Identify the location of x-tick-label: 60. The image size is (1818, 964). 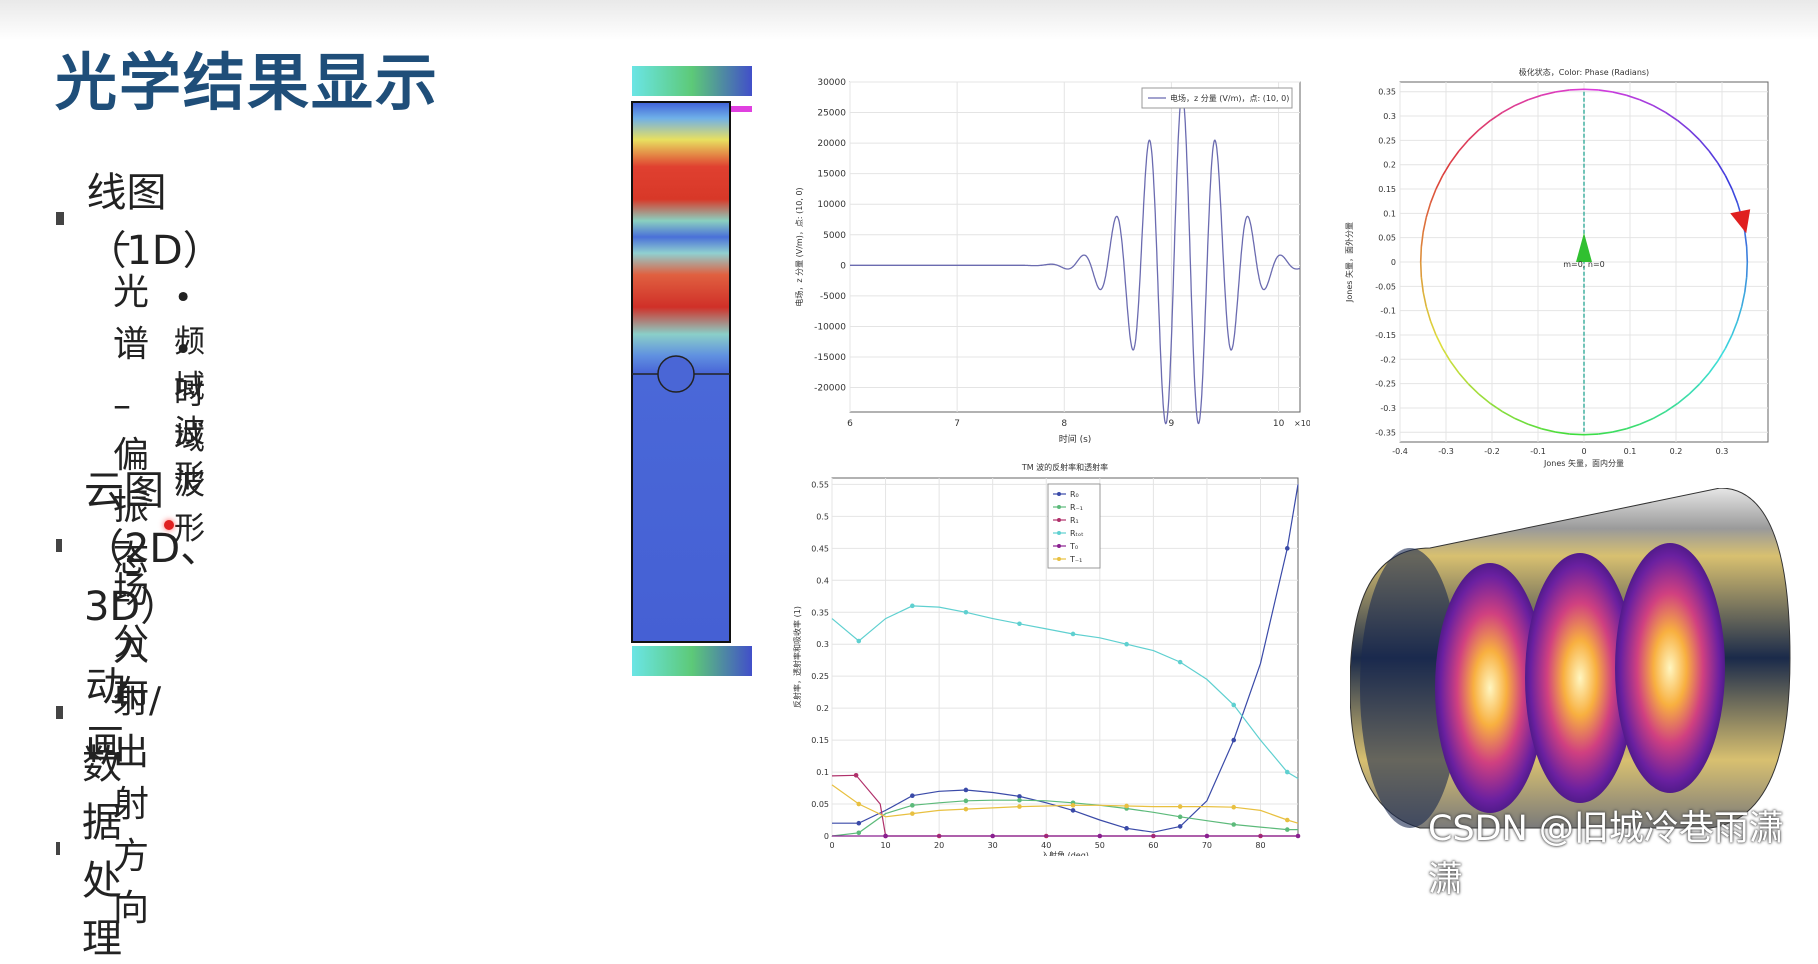
(1153, 845).